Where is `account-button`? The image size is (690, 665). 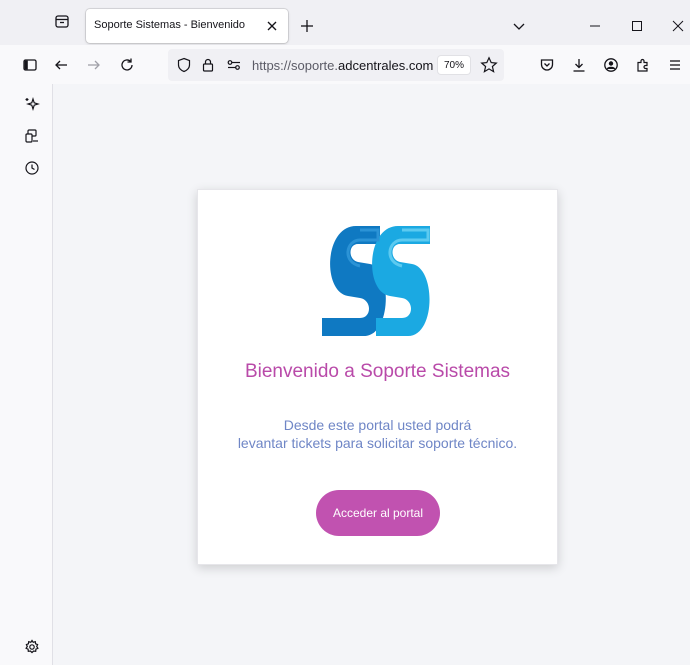
account-button is located at coordinates (611, 65).